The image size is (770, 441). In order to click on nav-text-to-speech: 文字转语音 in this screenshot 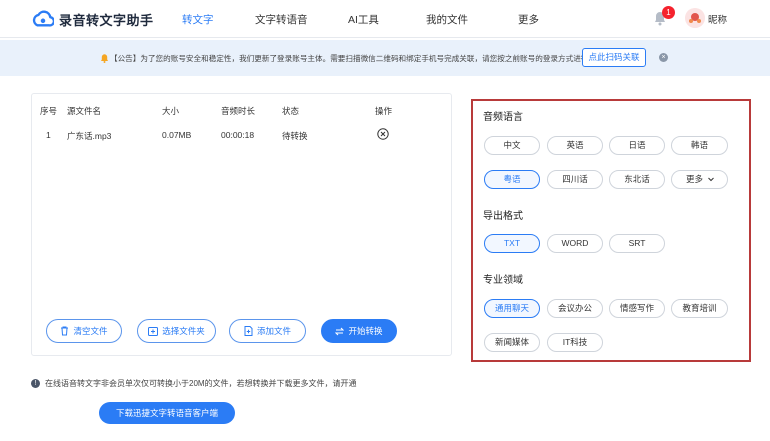, I will do `click(281, 19)`.